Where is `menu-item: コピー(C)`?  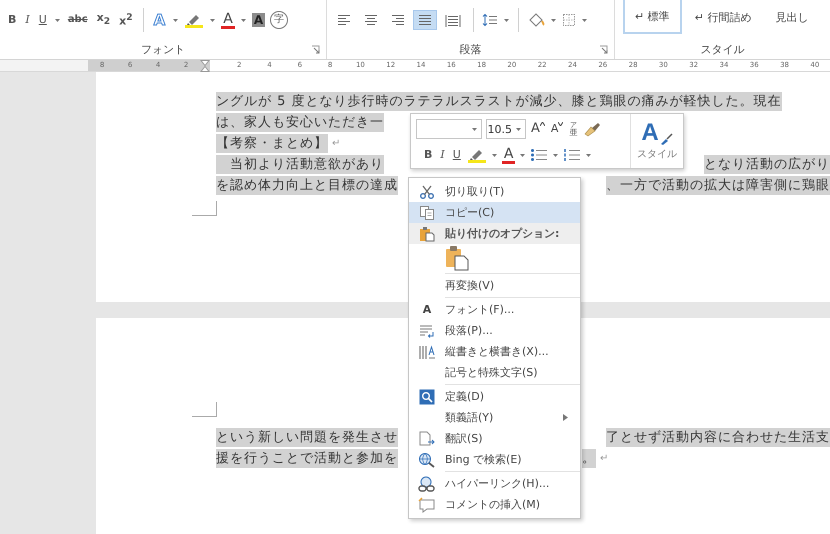 menu-item: コピー(C) is located at coordinates (494, 212).